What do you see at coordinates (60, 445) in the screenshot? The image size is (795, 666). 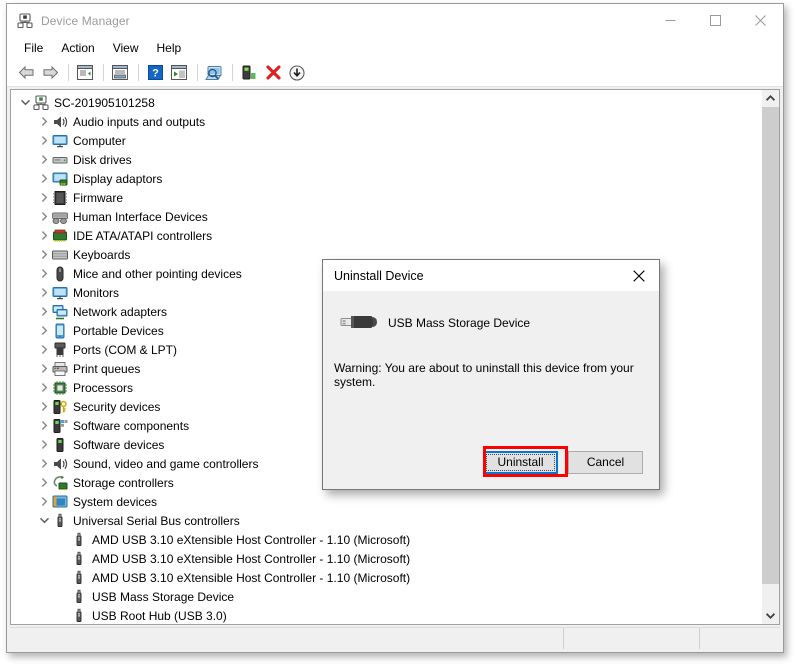 I see `software-device-icon` at bounding box center [60, 445].